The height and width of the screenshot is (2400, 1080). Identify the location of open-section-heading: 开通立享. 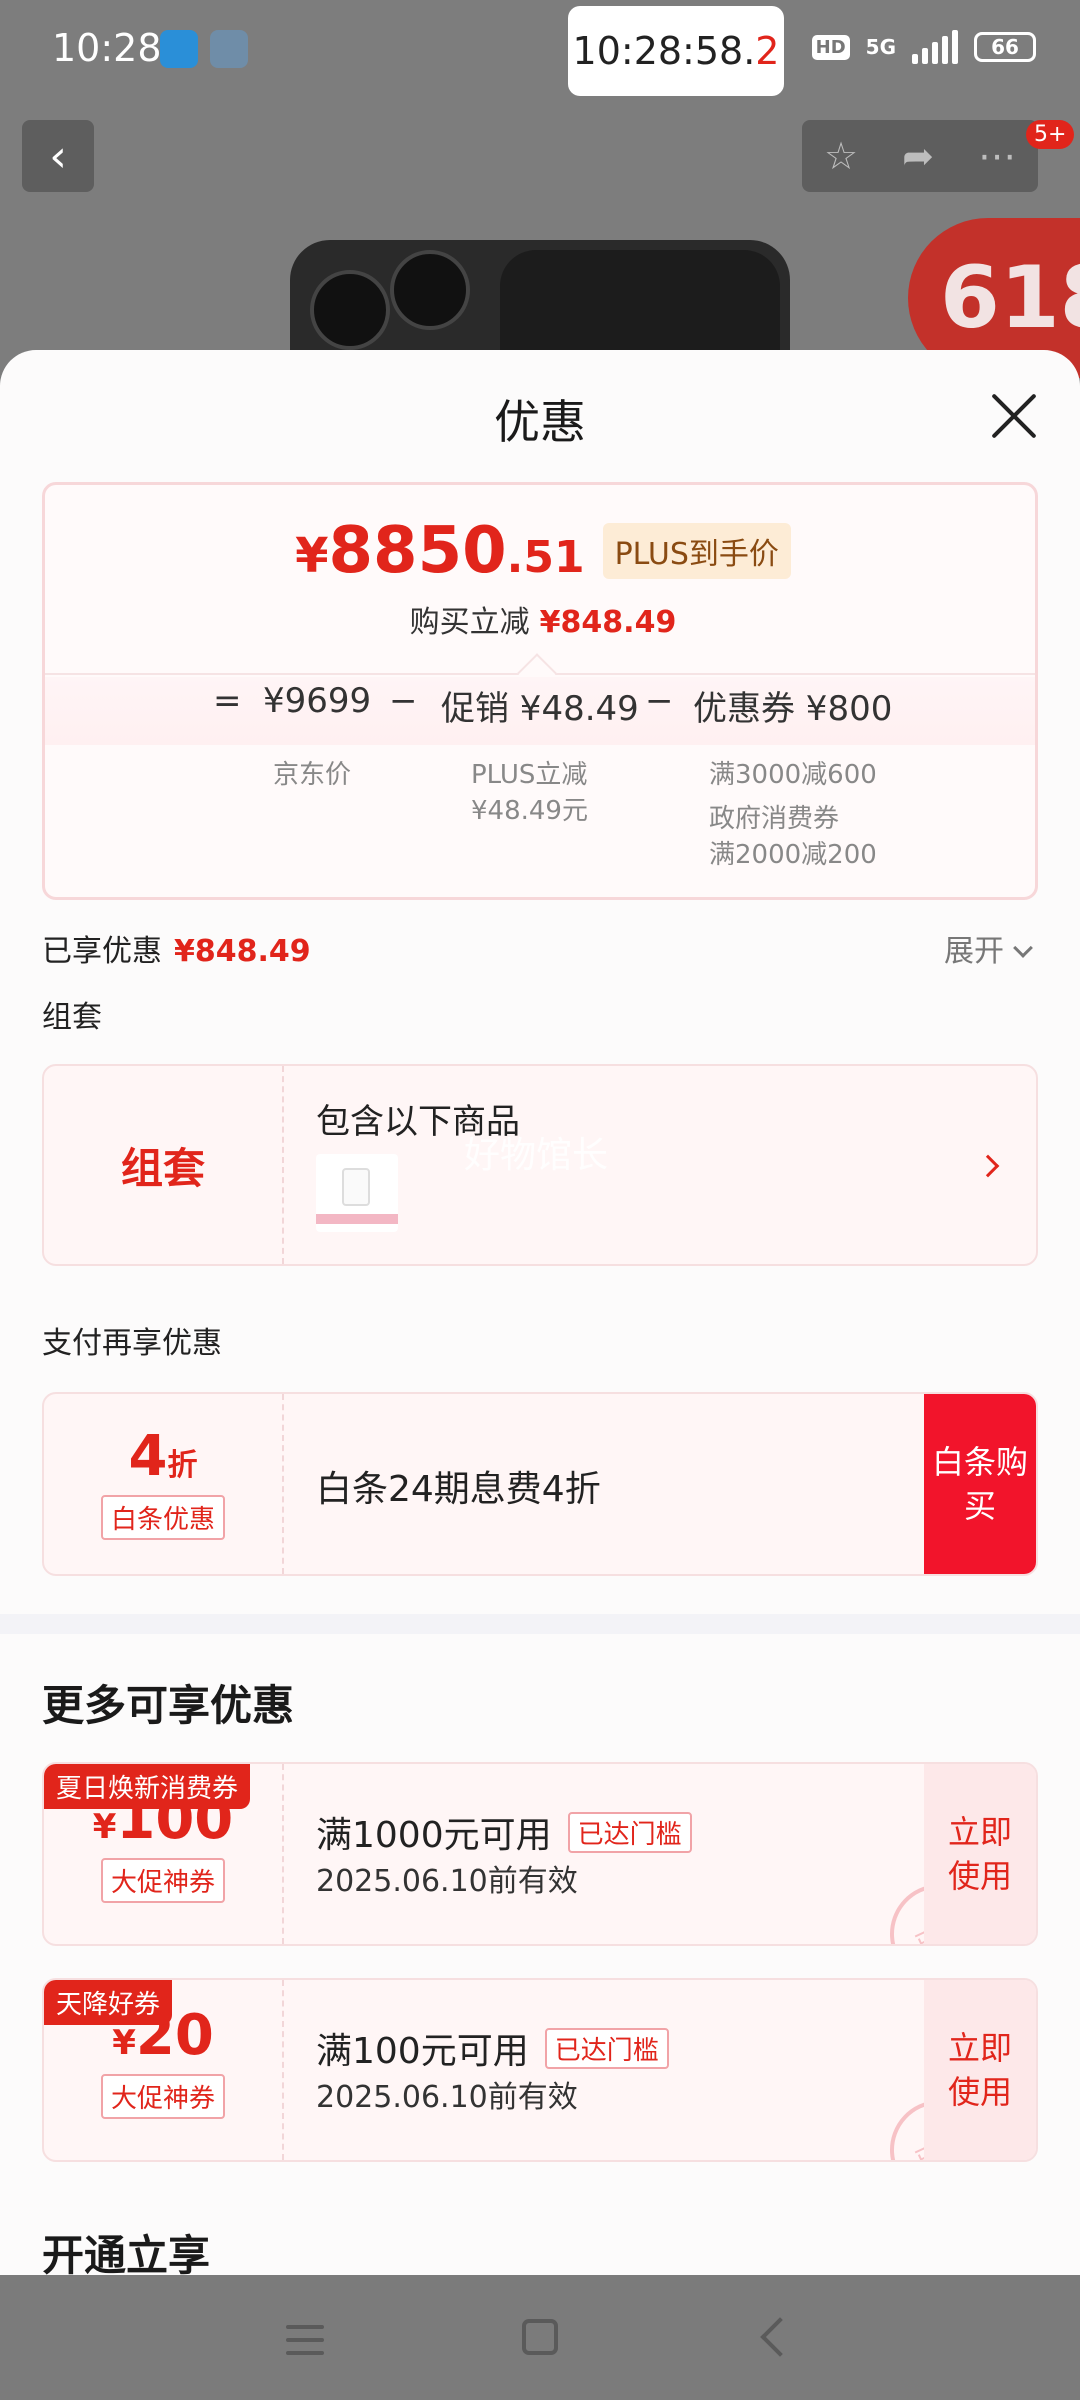
(126, 2253).